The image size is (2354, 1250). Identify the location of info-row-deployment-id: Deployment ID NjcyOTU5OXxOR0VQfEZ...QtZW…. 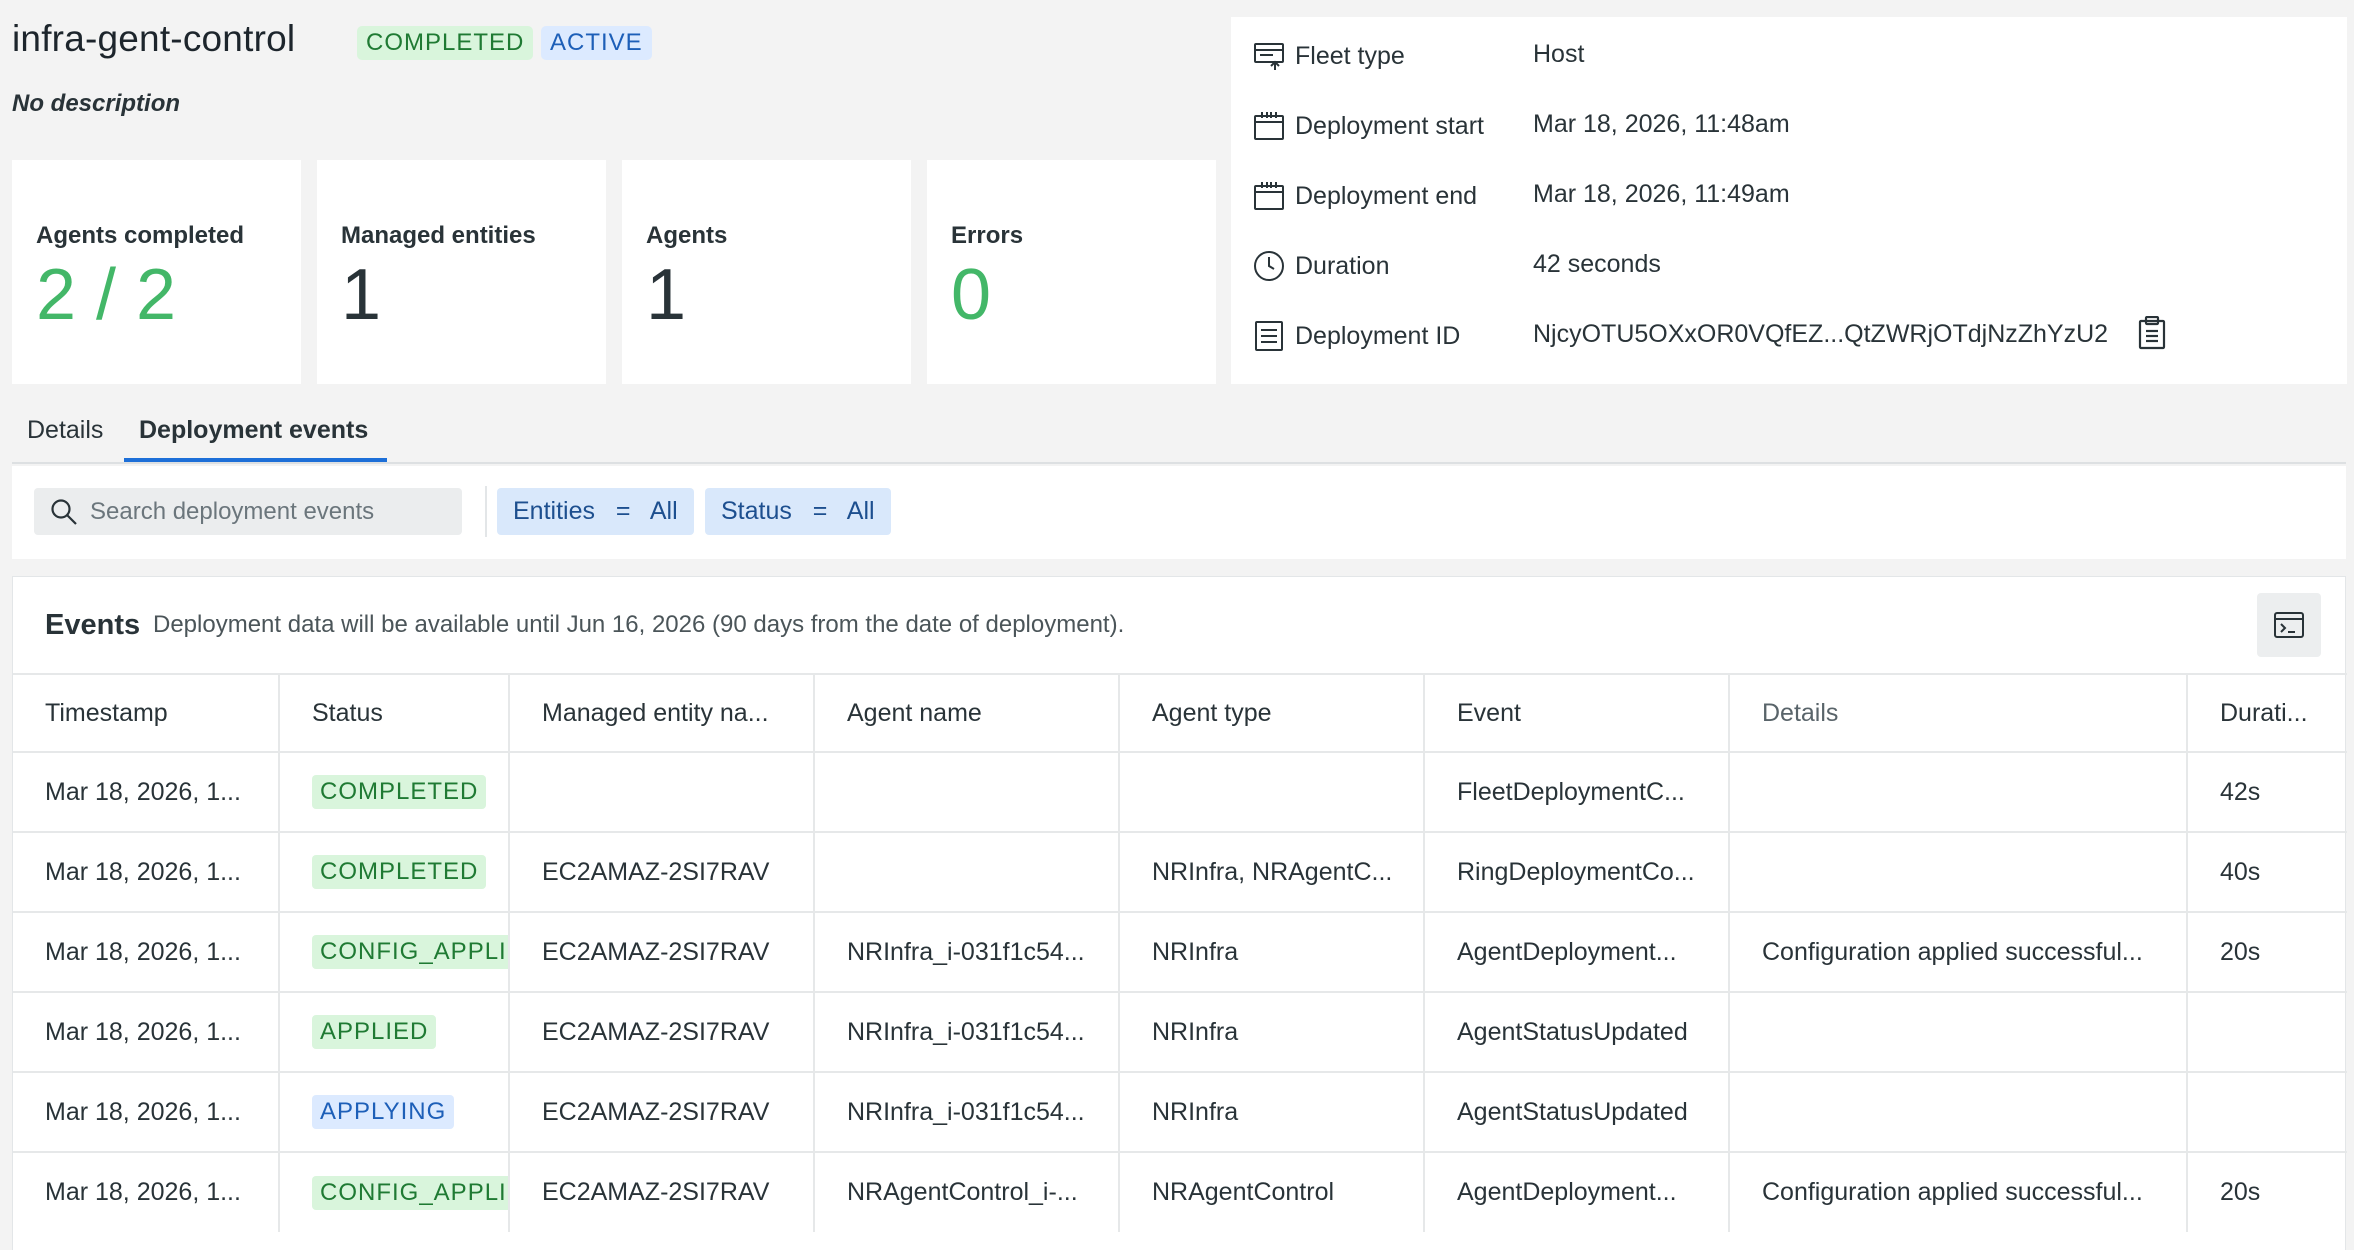
(1793, 336).